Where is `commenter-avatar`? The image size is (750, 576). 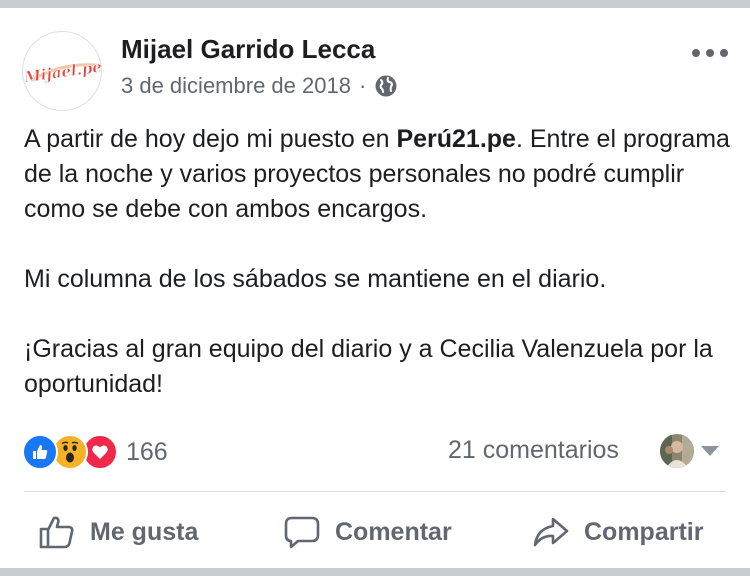
commenter-avatar is located at coordinates (677, 451).